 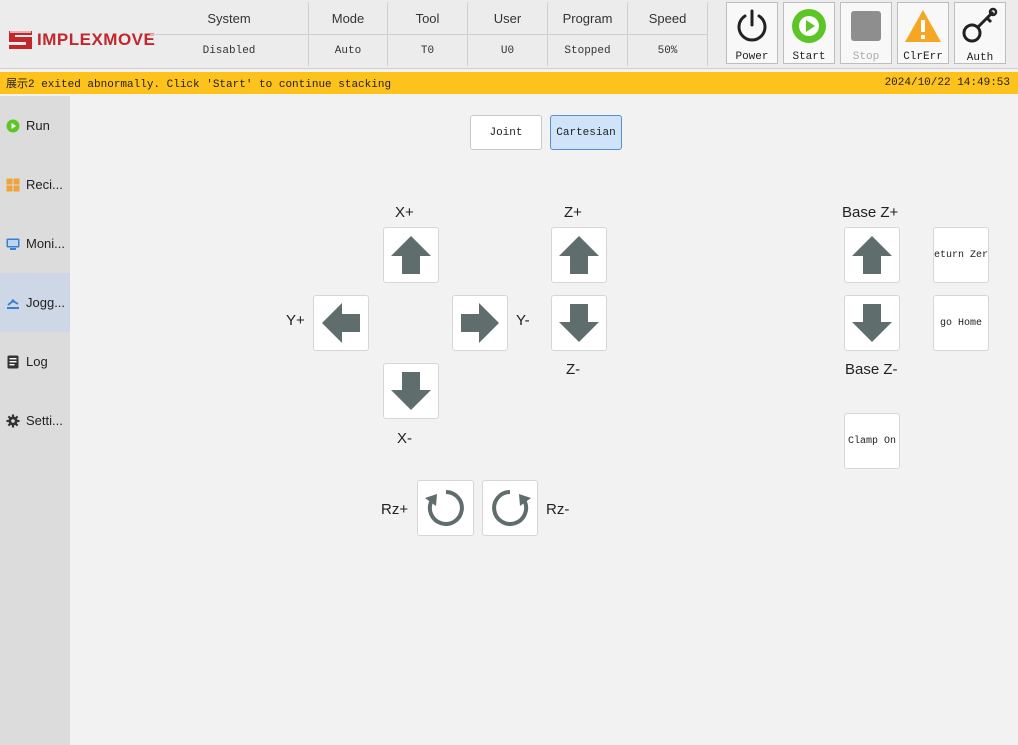 What do you see at coordinates (667, 50) in the screenshot?
I see `status-value: 50%` at bounding box center [667, 50].